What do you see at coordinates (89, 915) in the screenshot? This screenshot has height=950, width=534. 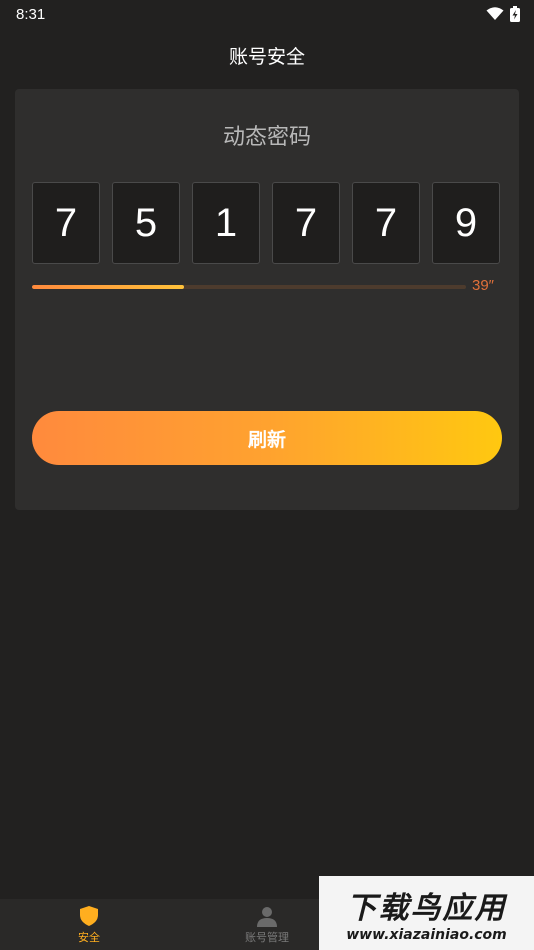 I see `shield-icon` at bounding box center [89, 915].